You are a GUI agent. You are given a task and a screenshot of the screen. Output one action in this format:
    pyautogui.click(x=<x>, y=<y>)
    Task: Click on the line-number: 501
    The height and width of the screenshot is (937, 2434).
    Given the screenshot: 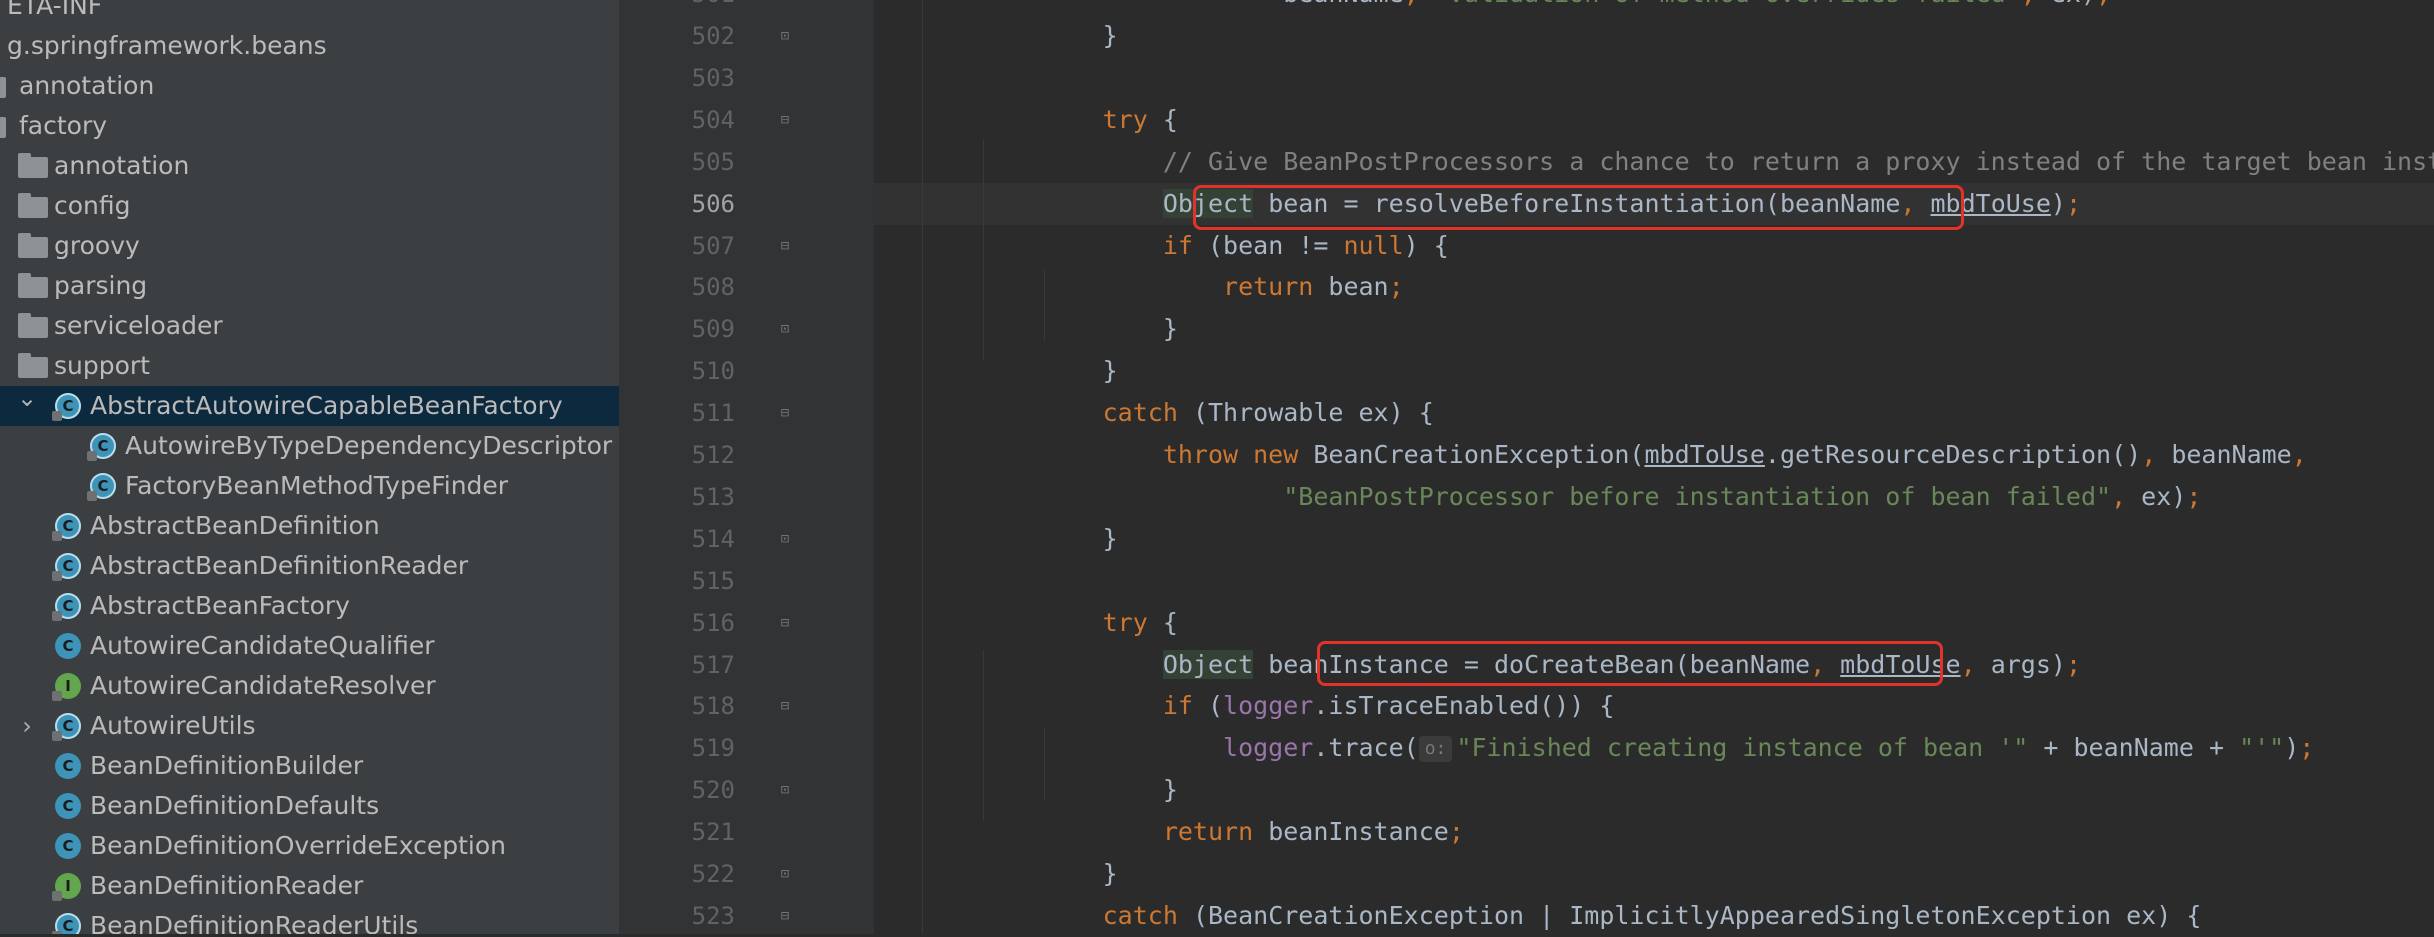 What is the action you would take?
    pyautogui.click(x=677, y=7)
    